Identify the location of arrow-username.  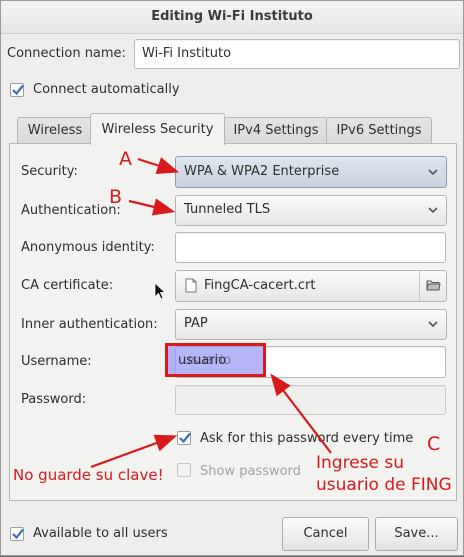
(301, 413).